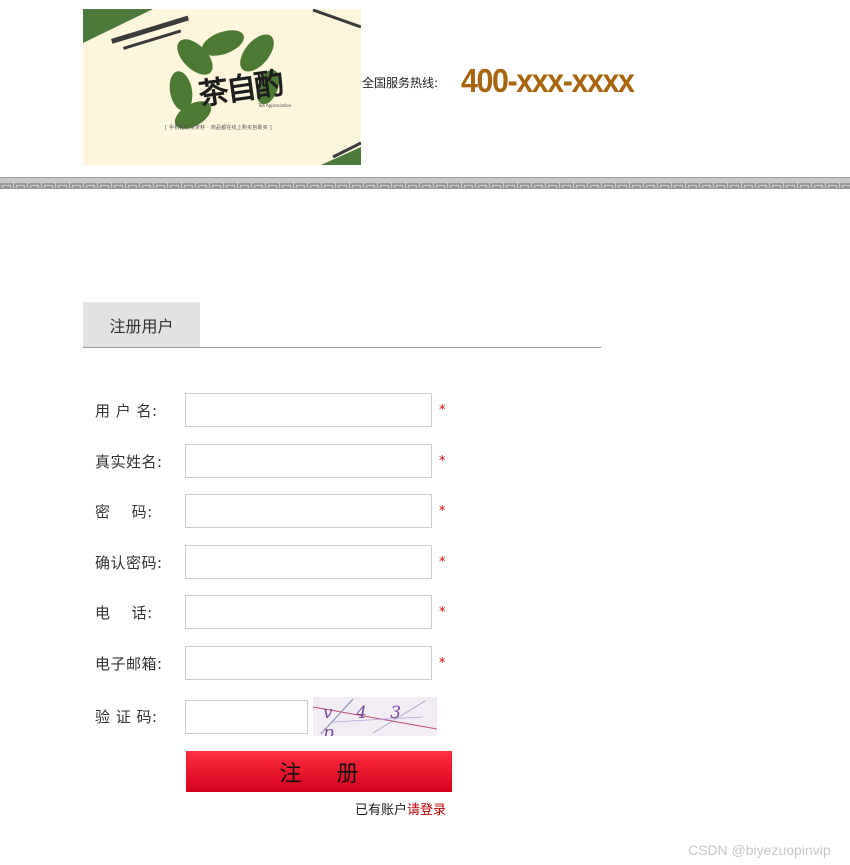 This screenshot has width=850, height=865. What do you see at coordinates (548, 80) in the screenshot?
I see `hotline-number: 400-xxx-xxxx` at bounding box center [548, 80].